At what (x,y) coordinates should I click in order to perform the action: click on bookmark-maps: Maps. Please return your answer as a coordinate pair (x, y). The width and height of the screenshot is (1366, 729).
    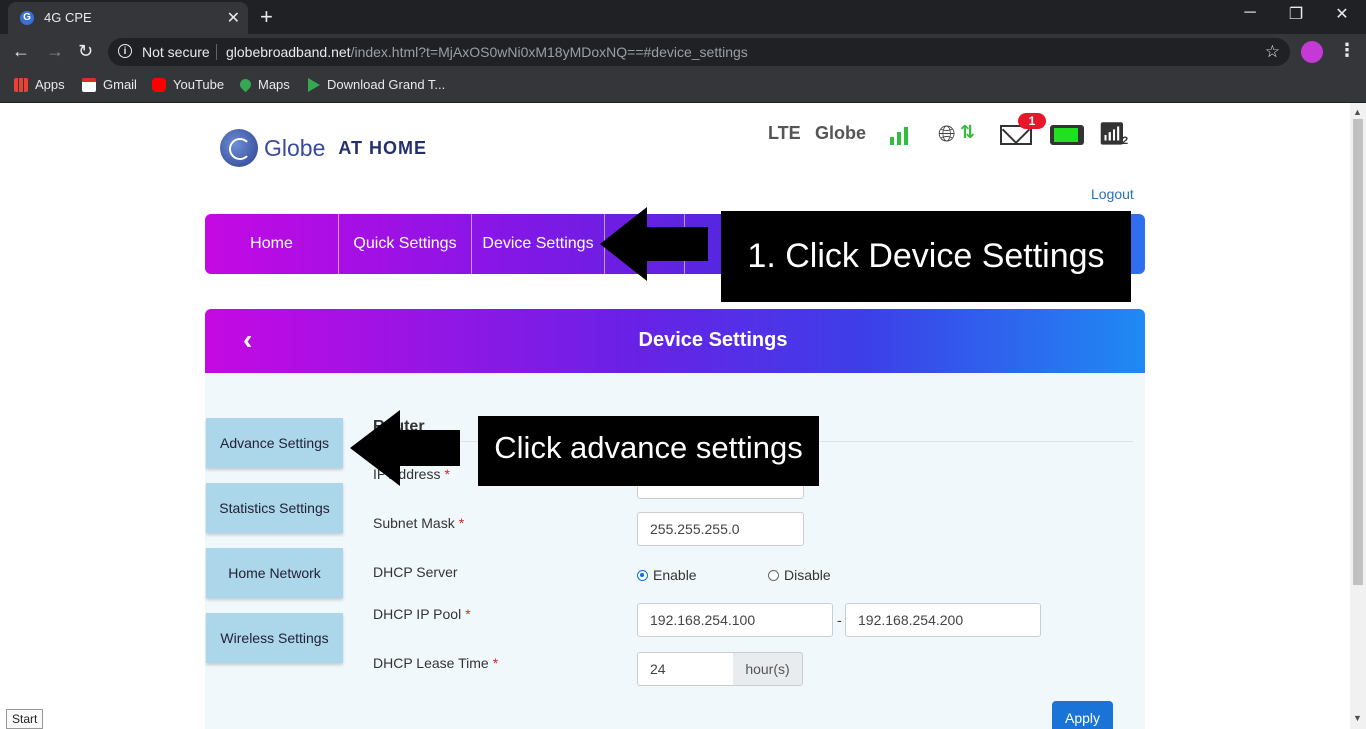
    Looking at the image, I should click on (263, 84).